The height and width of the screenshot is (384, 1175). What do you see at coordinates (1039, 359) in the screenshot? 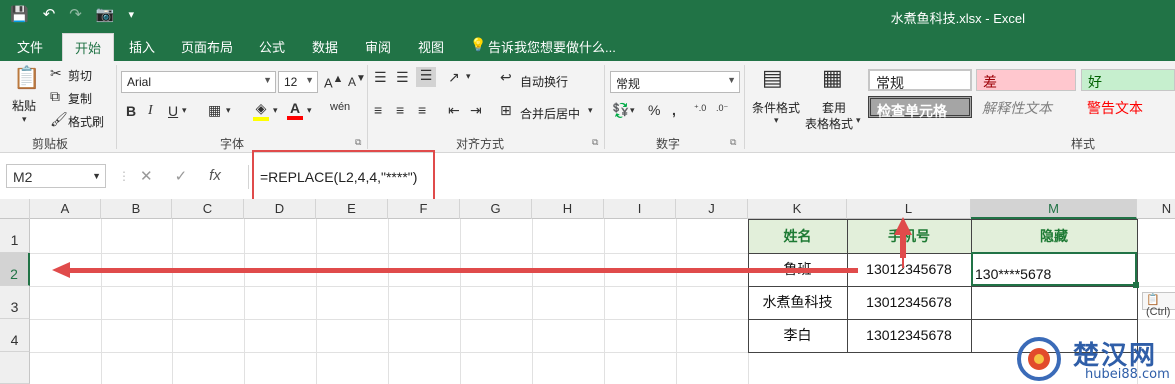
I see `watermark-logo-icon` at bounding box center [1039, 359].